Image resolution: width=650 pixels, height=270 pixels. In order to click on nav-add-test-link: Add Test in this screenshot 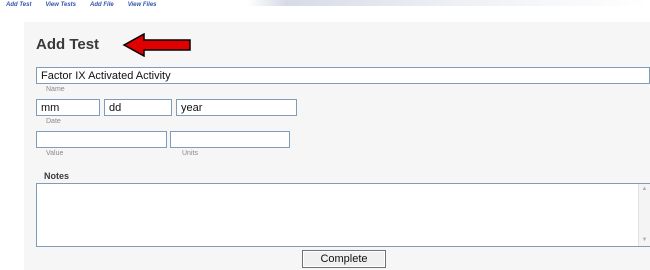, I will do `click(18, 5)`.